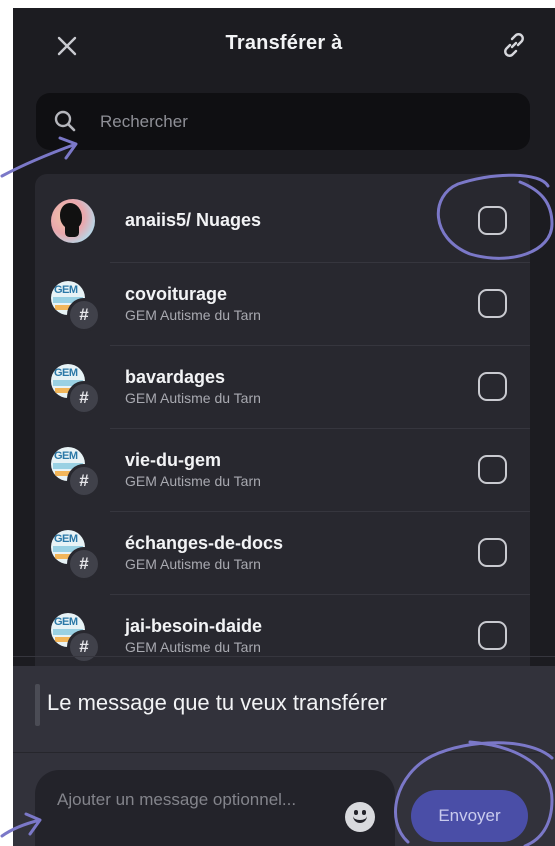  I want to click on link-icon, so click(514, 45).